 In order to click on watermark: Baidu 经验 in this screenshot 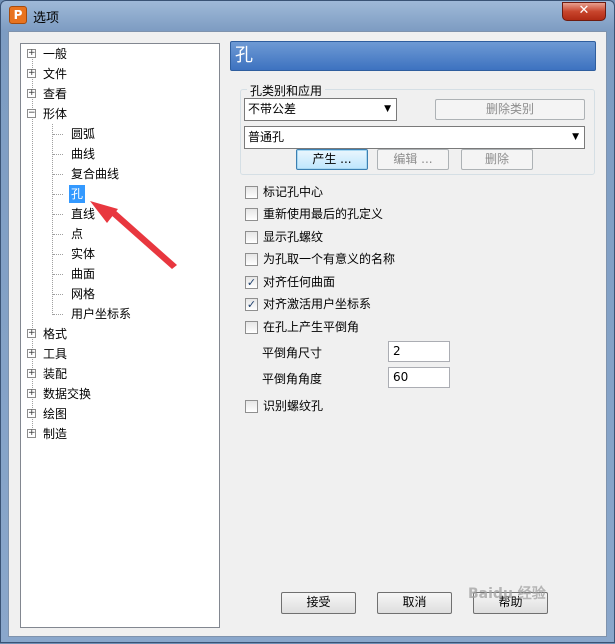, I will do `click(507, 594)`.